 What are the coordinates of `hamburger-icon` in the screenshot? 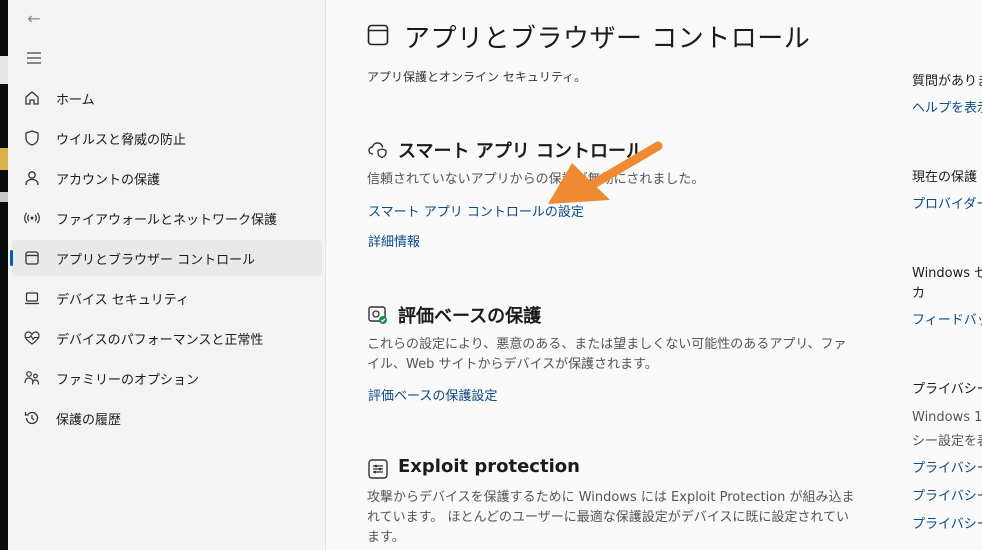 It's located at (34, 58).